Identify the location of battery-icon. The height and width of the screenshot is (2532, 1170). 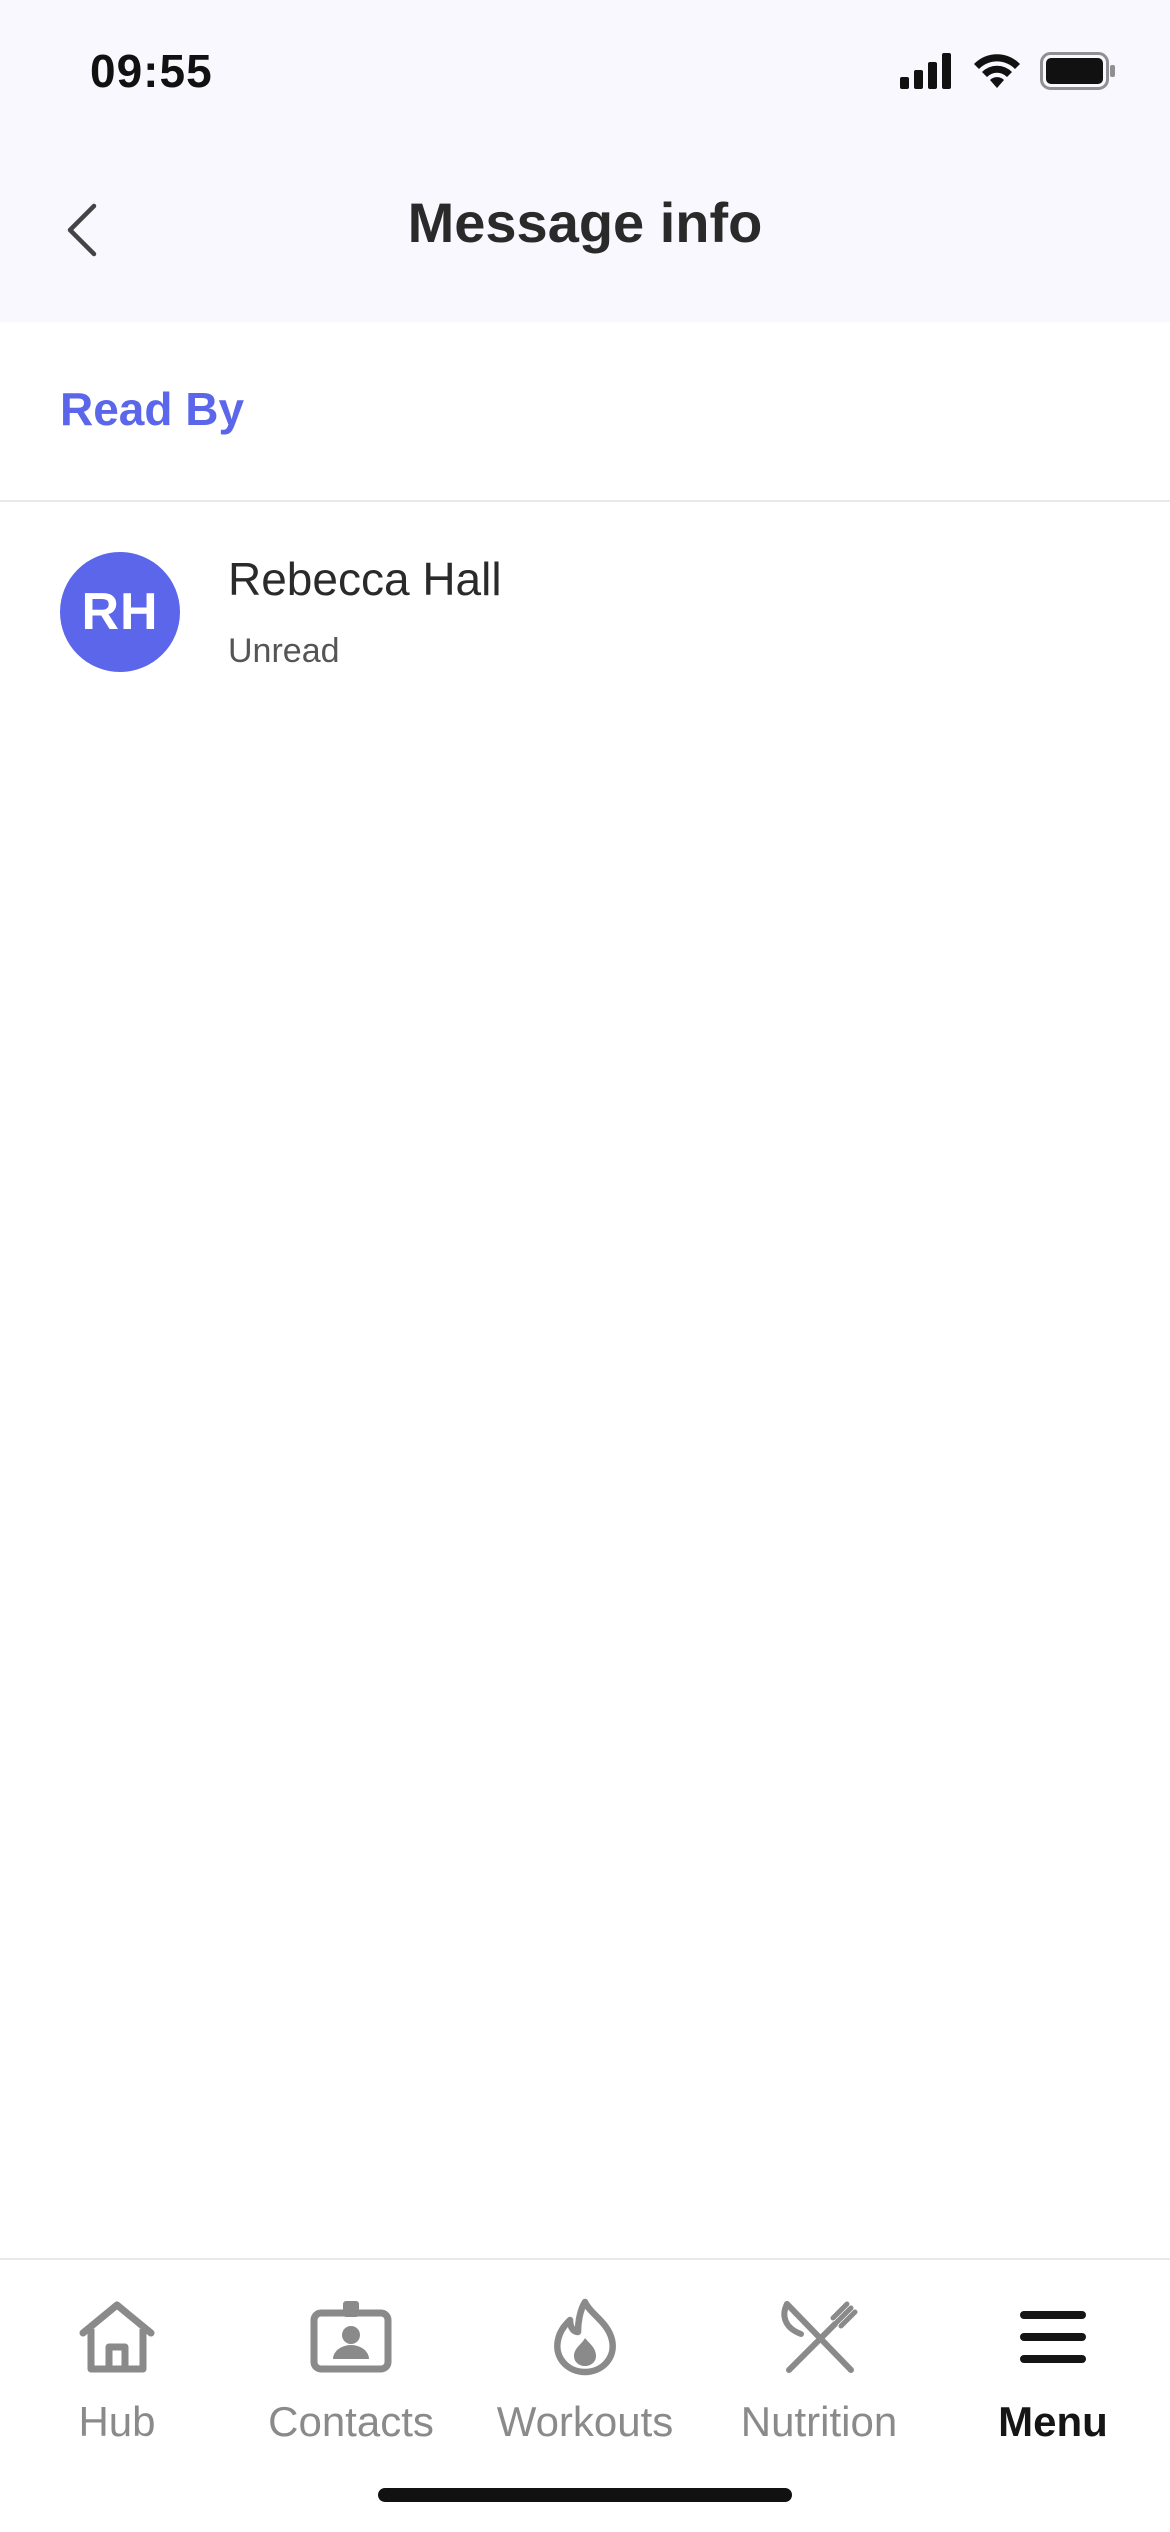
(1078, 73).